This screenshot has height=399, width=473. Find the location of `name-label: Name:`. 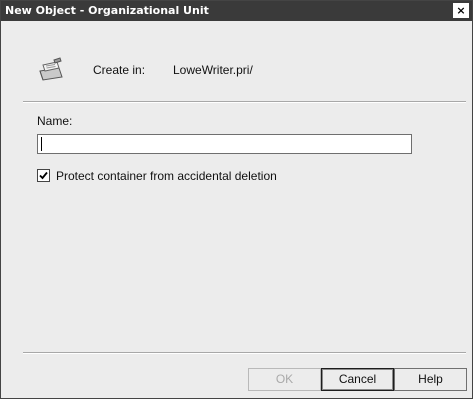

name-label: Name: is located at coordinates (55, 121).